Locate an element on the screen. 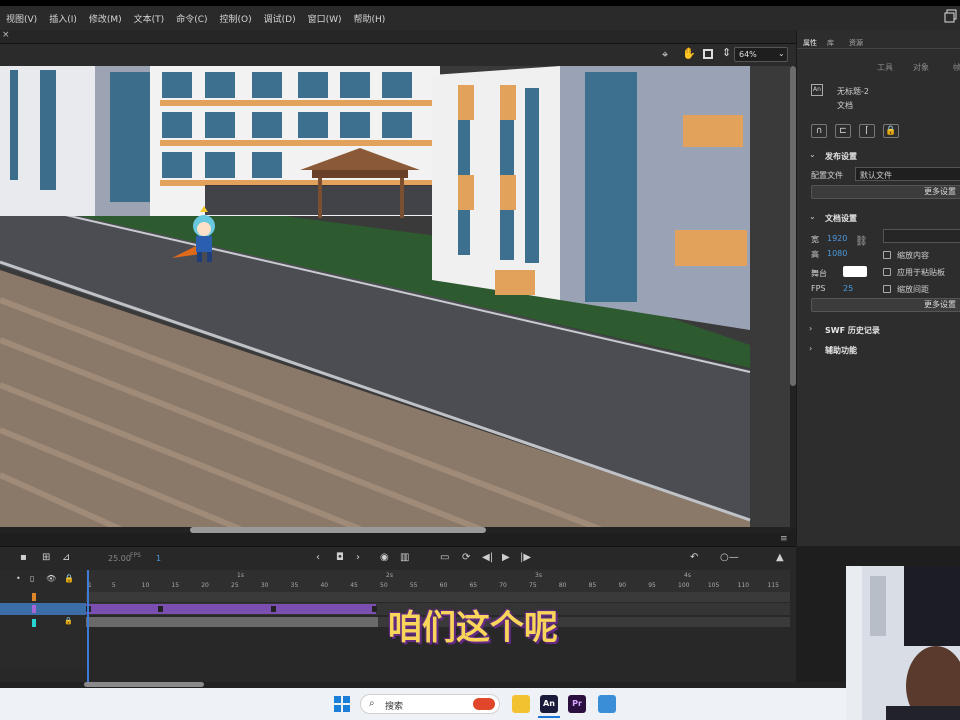 The image size is (960, 720). tab-frame: 帧 is located at coordinates (956, 67).